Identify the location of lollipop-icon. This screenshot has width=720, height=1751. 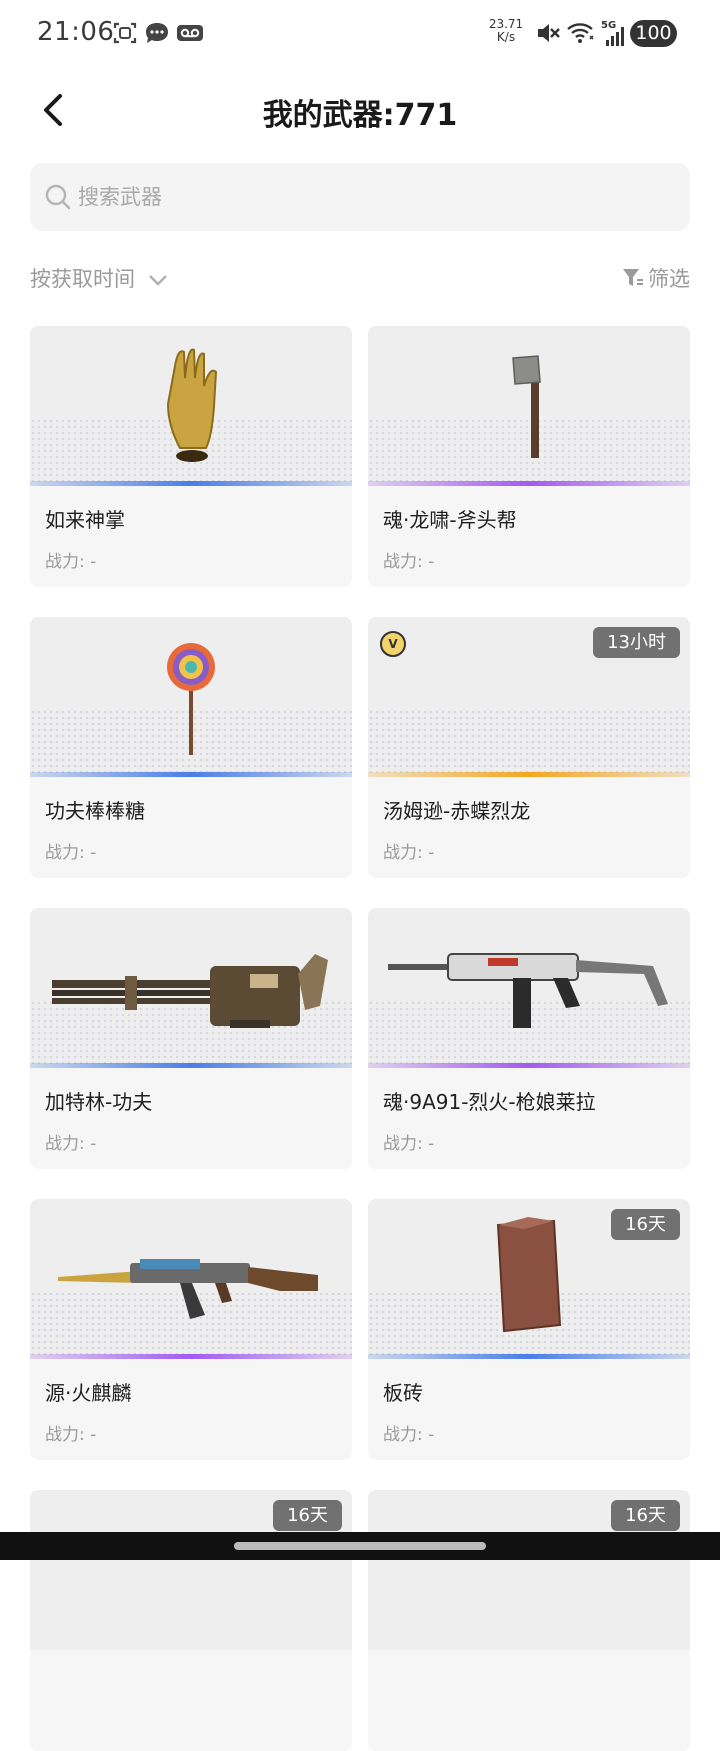
(191, 699).